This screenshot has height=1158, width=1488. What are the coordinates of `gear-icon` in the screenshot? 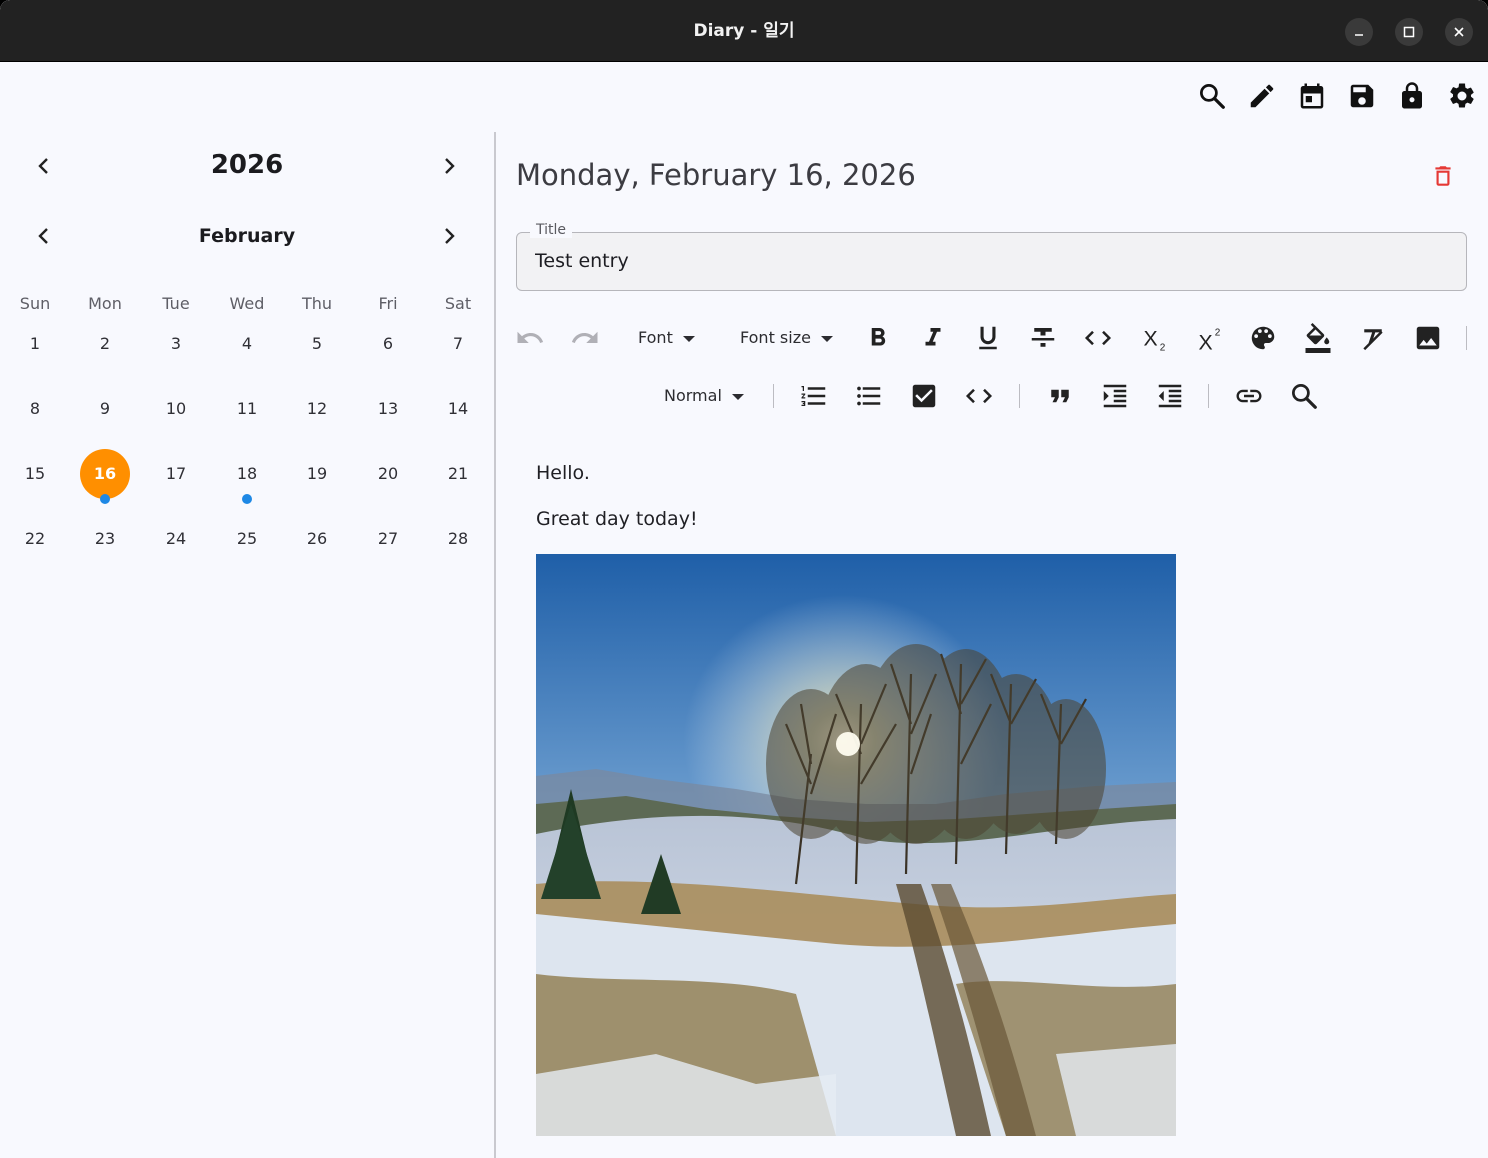 It's located at (1462, 96).